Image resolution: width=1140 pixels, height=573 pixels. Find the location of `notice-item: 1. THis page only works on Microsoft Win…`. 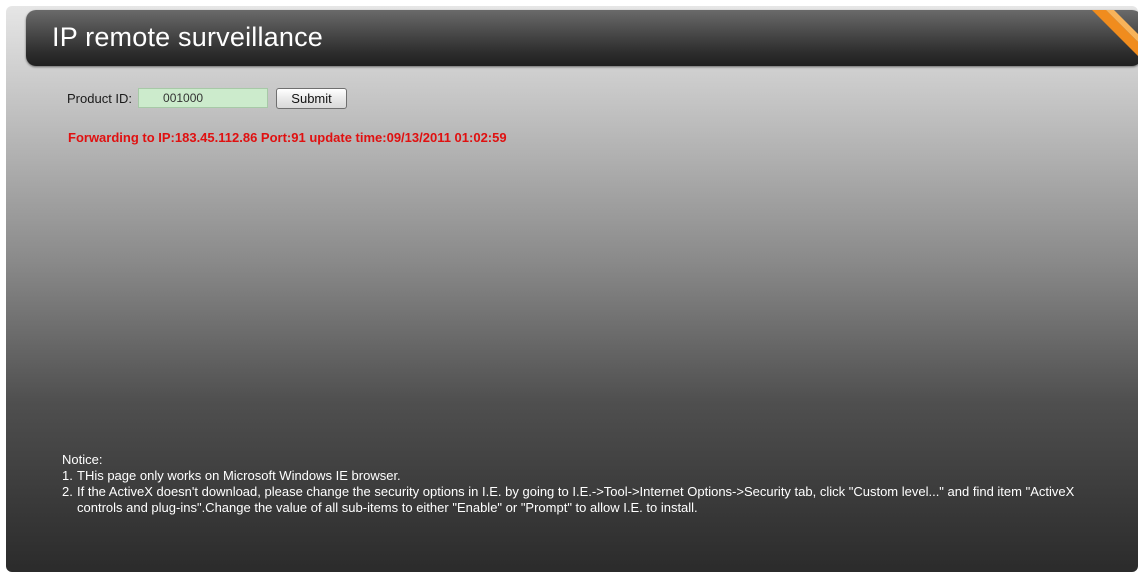

notice-item: 1. THis page only works on Microsoft Win… is located at coordinates (582, 476).